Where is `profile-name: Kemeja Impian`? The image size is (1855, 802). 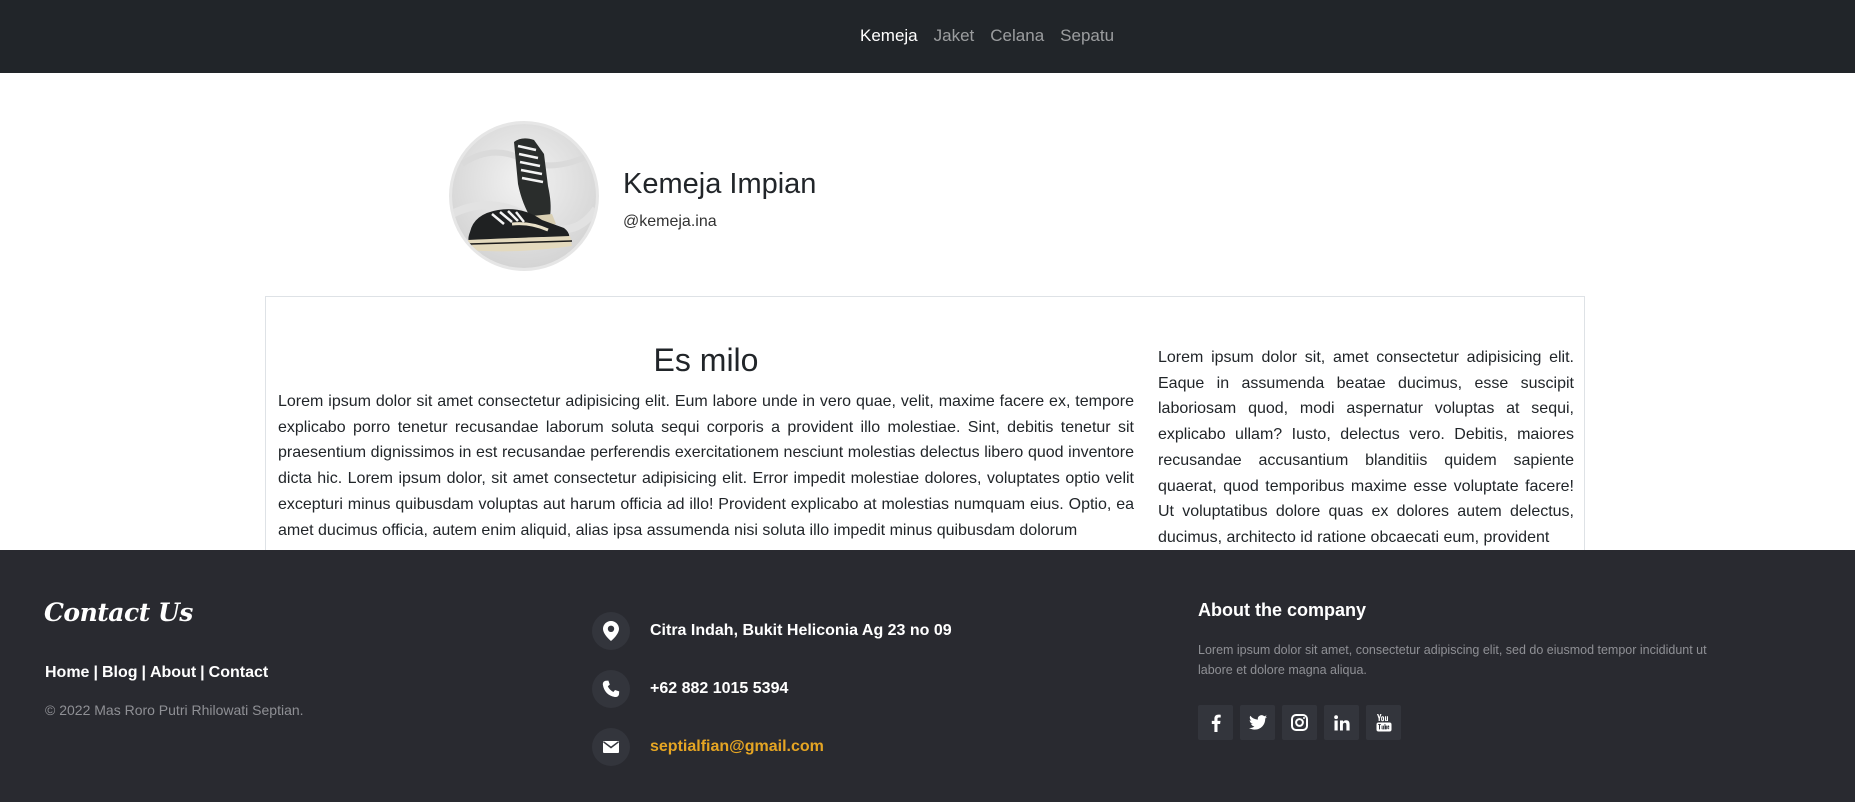
profile-name: Kemeja Impian is located at coordinates (720, 184).